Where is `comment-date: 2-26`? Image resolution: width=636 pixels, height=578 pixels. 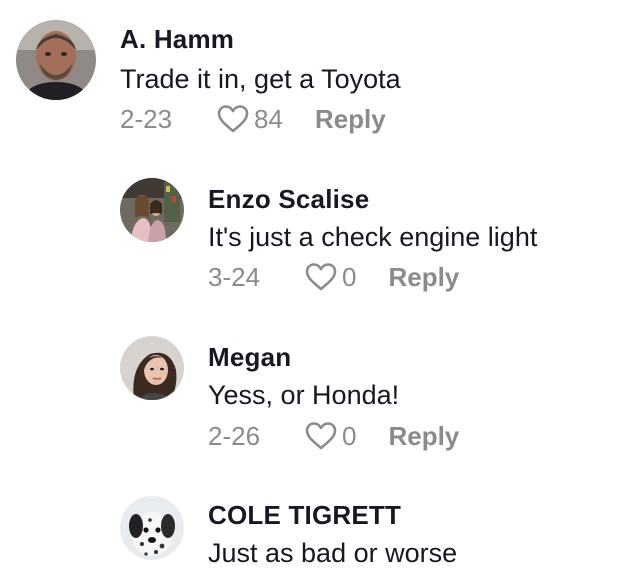 comment-date: 2-26 is located at coordinates (234, 435).